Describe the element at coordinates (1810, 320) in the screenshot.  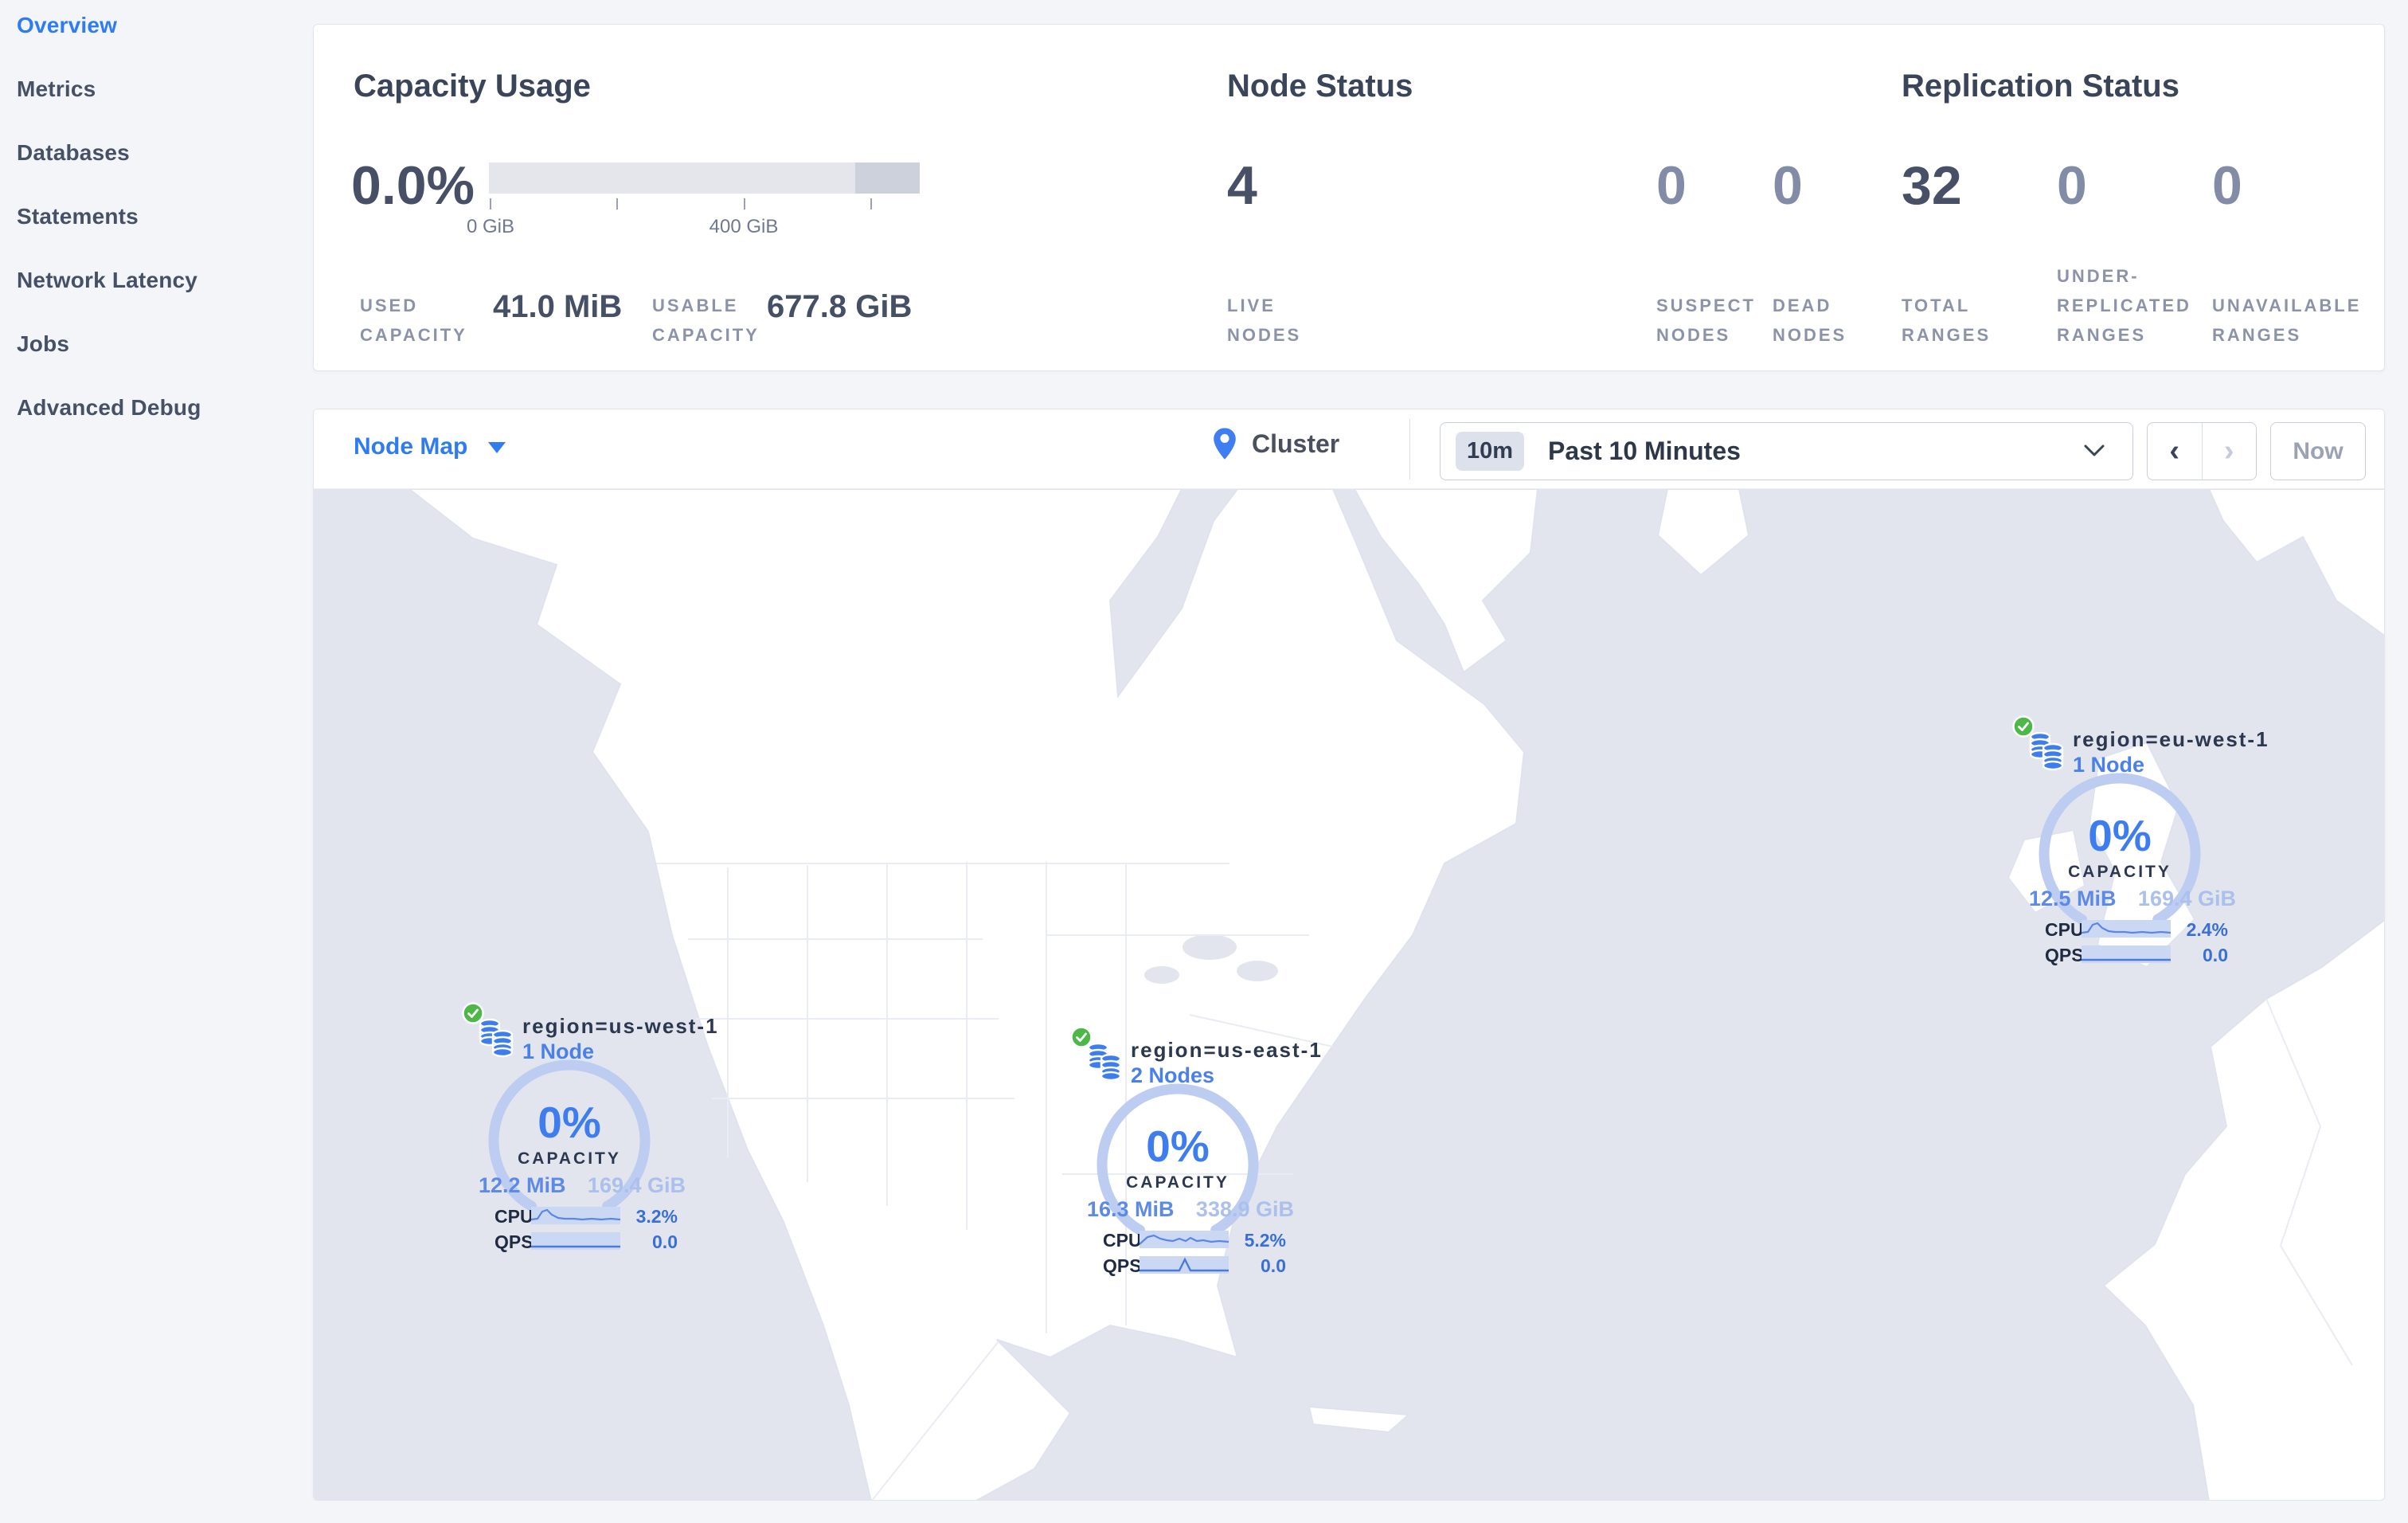
I see `dead-nodes-label: DEAD NODES` at that location.